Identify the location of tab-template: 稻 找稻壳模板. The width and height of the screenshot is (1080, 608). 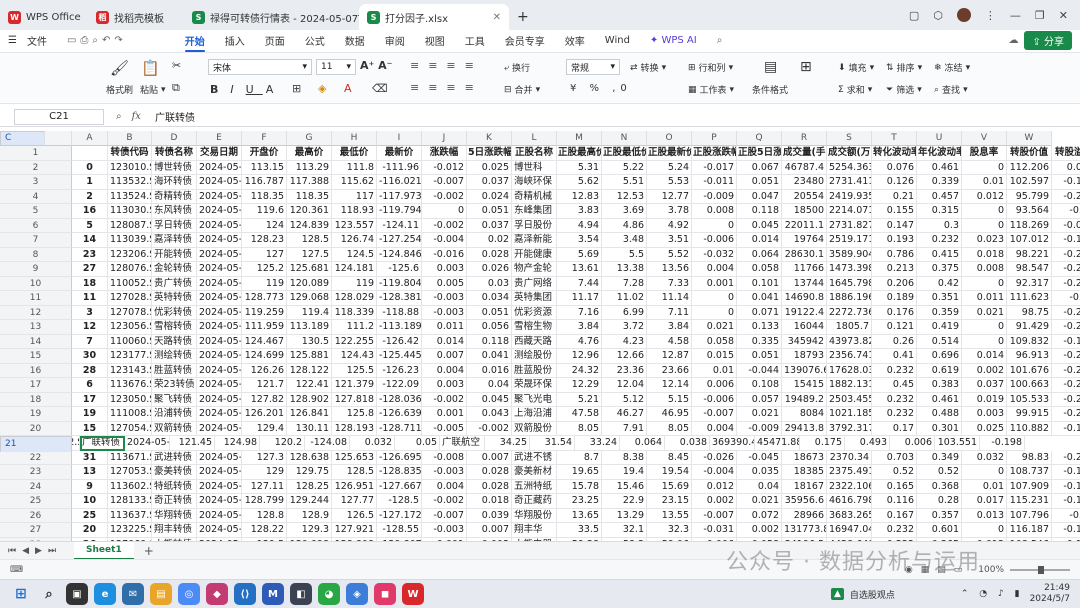
(136, 17).